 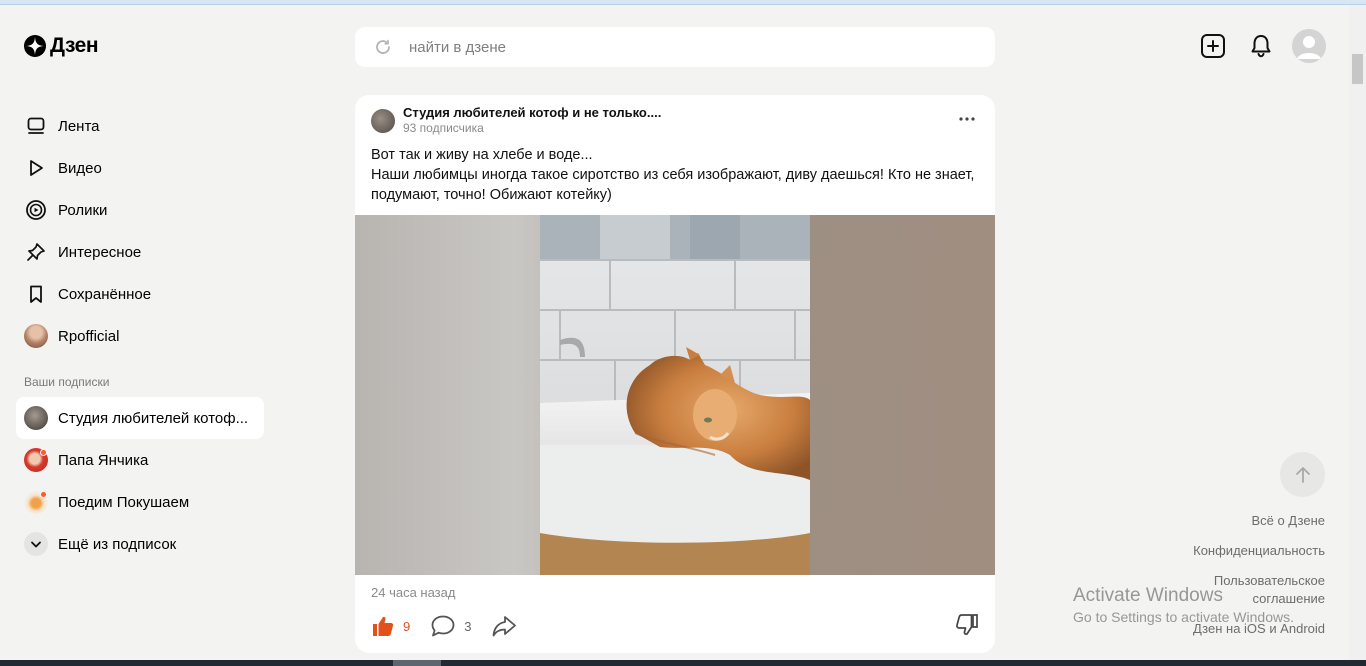 I want to click on pin-icon, so click(x=36, y=252).